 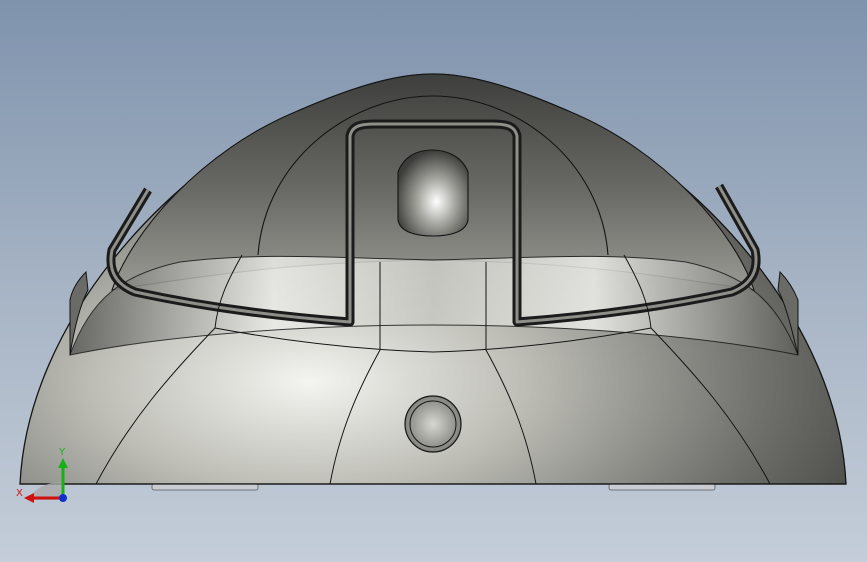 What do you see at coordinates (29, 498) in the screenshot?
I see `x-axis-arrow-icon` at bounding box center [29, 498].